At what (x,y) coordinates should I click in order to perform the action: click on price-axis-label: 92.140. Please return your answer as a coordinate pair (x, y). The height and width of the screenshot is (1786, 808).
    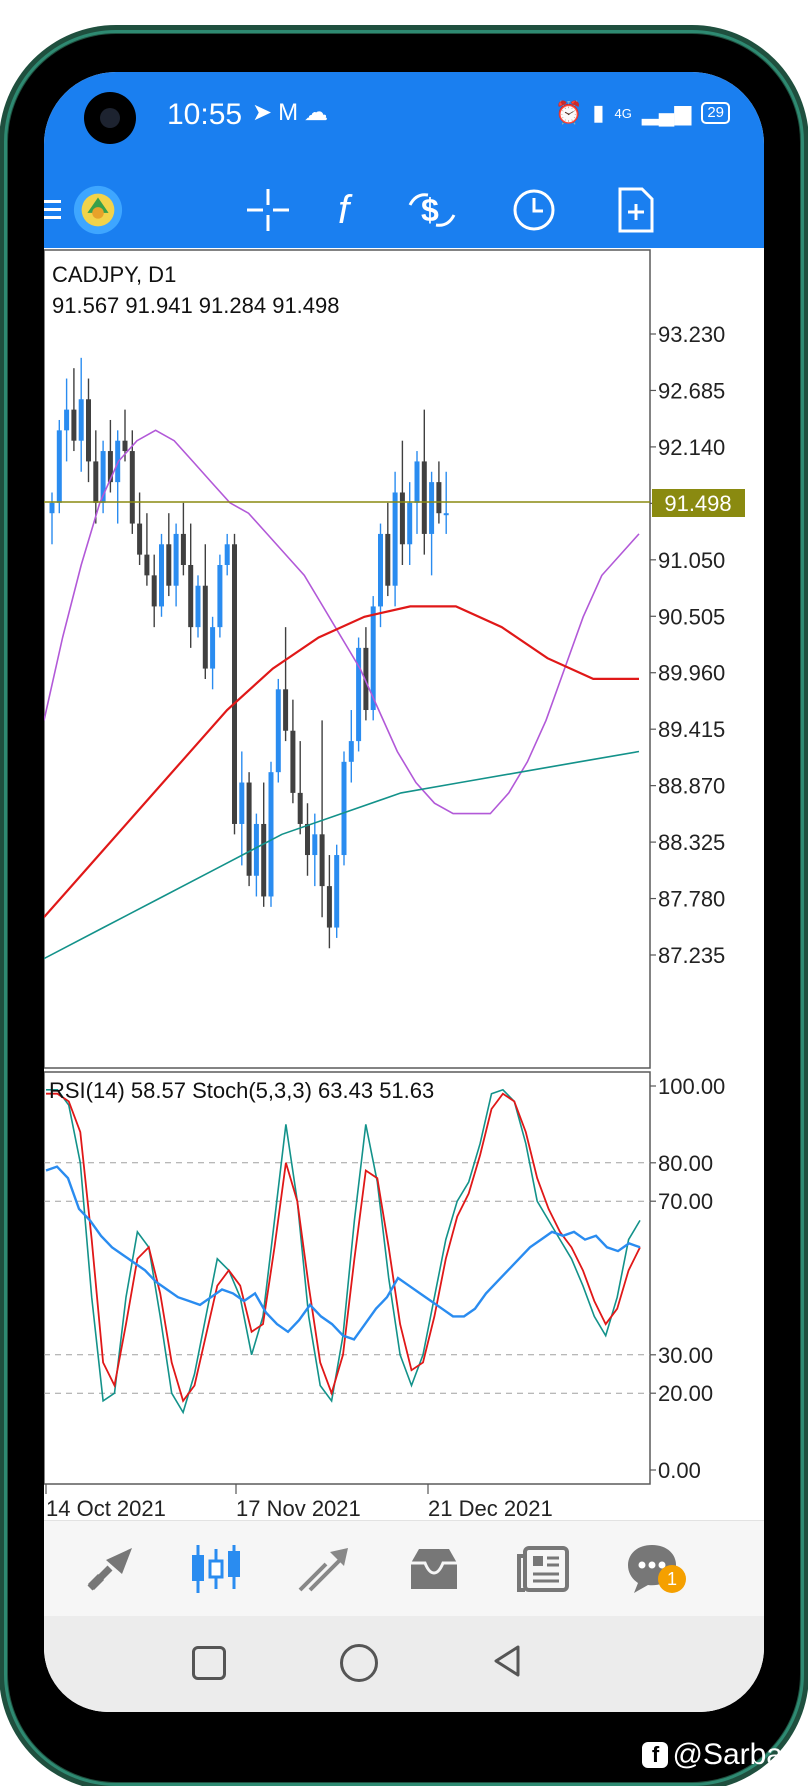
    Looking at the image, I should click on (691, 447).